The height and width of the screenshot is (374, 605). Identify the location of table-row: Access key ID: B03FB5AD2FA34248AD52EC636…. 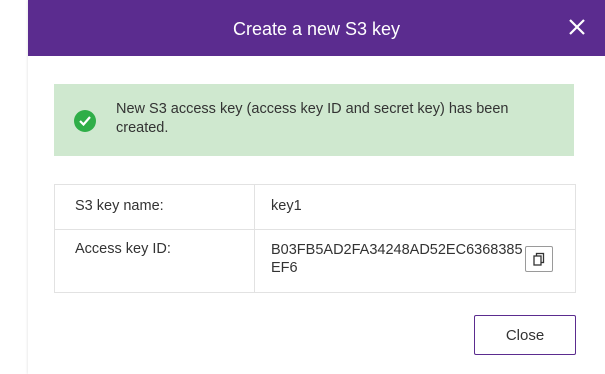
(315, 261).